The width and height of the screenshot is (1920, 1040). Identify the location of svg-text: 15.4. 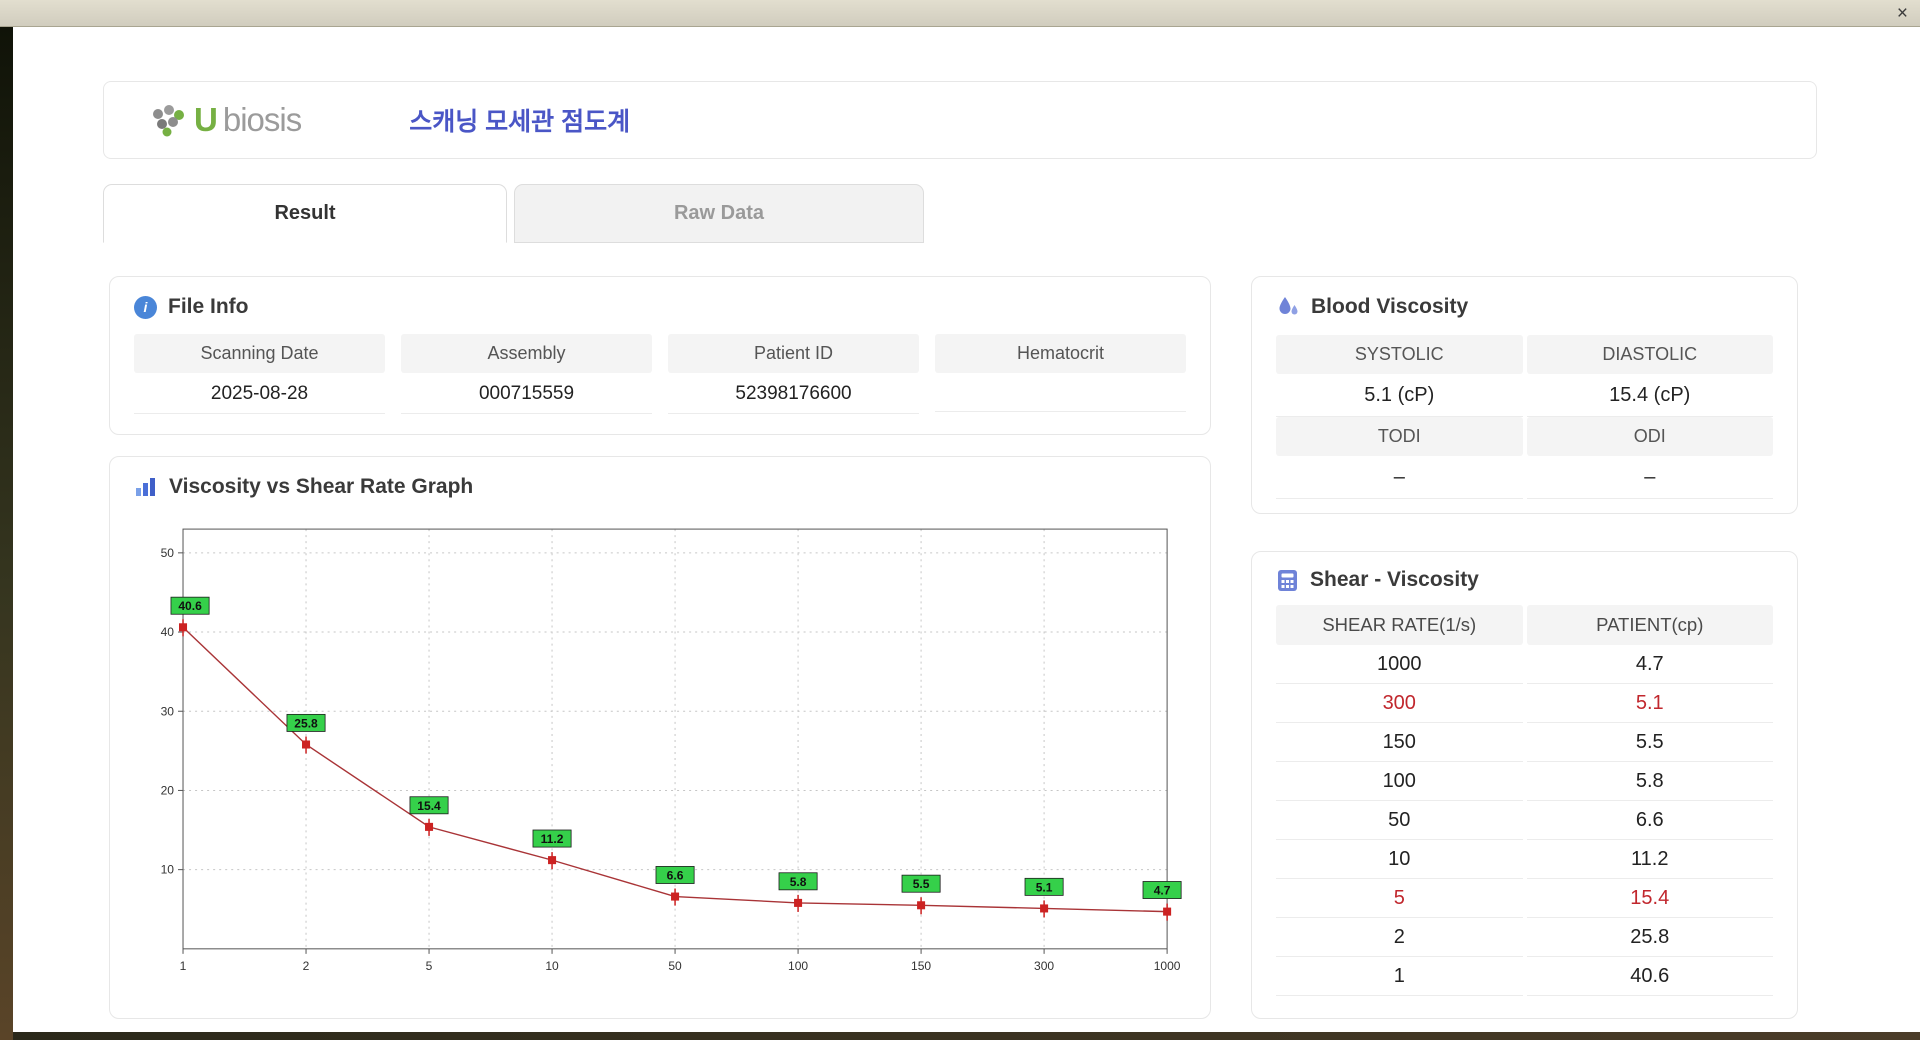
(429, 806).